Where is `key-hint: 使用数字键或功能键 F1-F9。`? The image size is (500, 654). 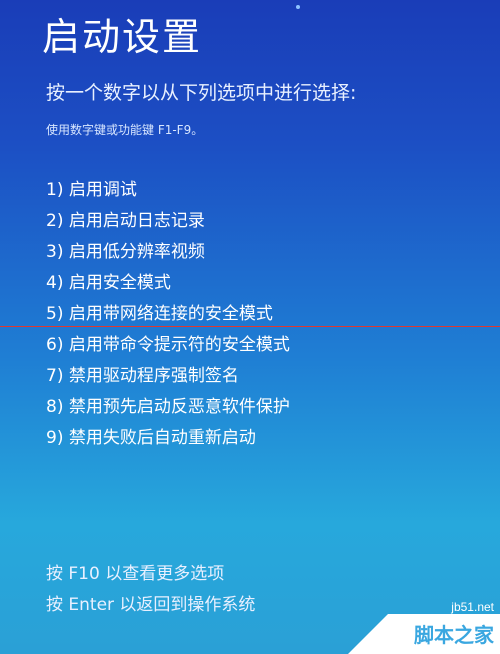
key-hint: 使用数字键或功能键 F1-F9。 is located at coordinates (125, 130).